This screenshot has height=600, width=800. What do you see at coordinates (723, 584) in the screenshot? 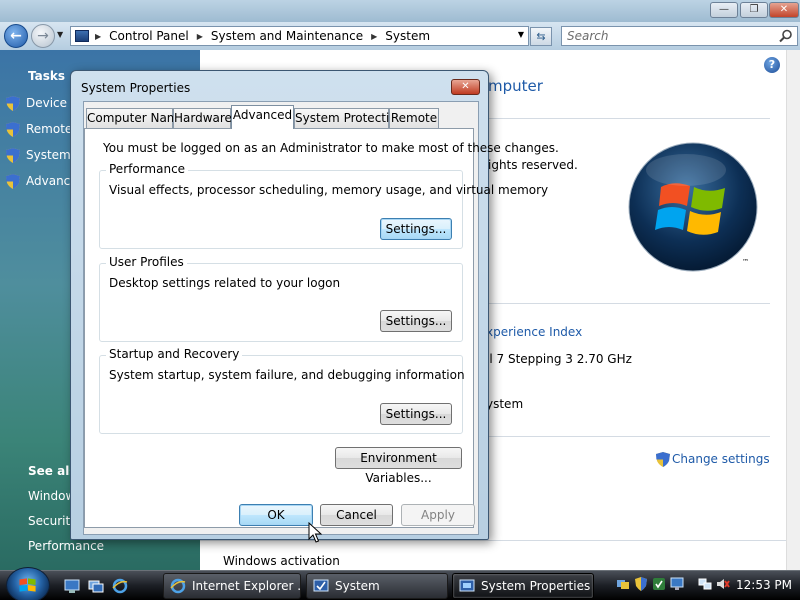
I see `volume-muted-icon` at bounding box center [723, 584].